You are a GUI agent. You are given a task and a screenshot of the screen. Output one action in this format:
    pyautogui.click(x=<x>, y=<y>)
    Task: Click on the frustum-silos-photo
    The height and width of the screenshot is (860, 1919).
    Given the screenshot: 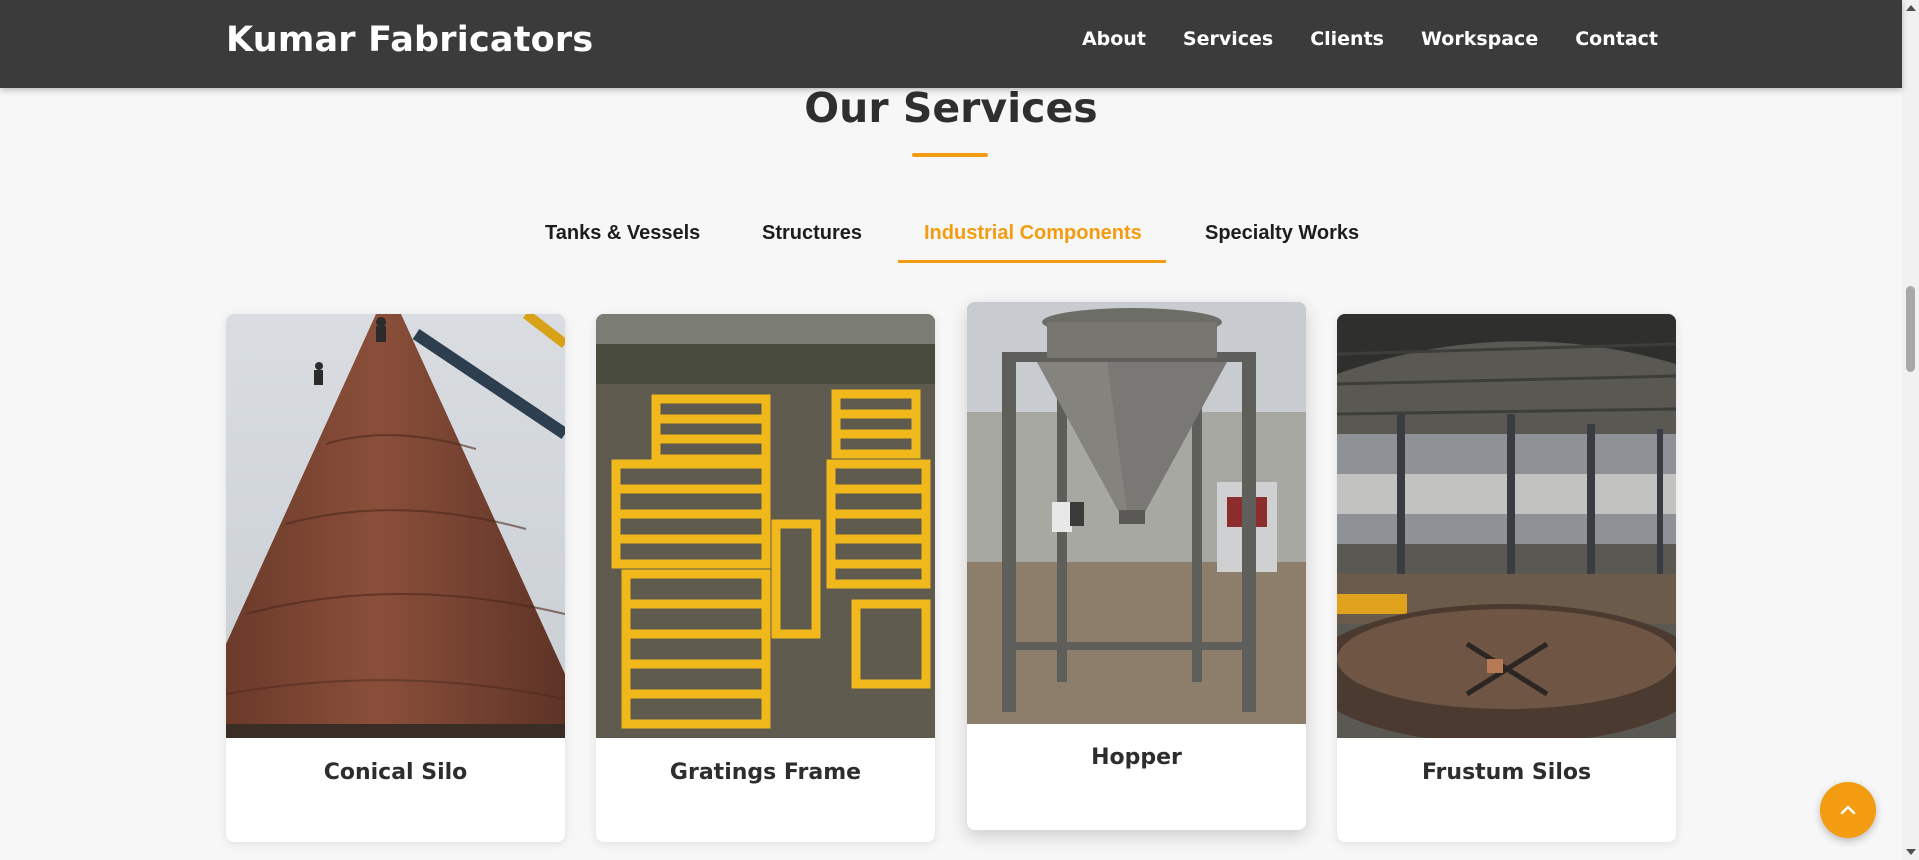 What is the action you would take?
    pyautogui.click(x=1506, y=526)
    